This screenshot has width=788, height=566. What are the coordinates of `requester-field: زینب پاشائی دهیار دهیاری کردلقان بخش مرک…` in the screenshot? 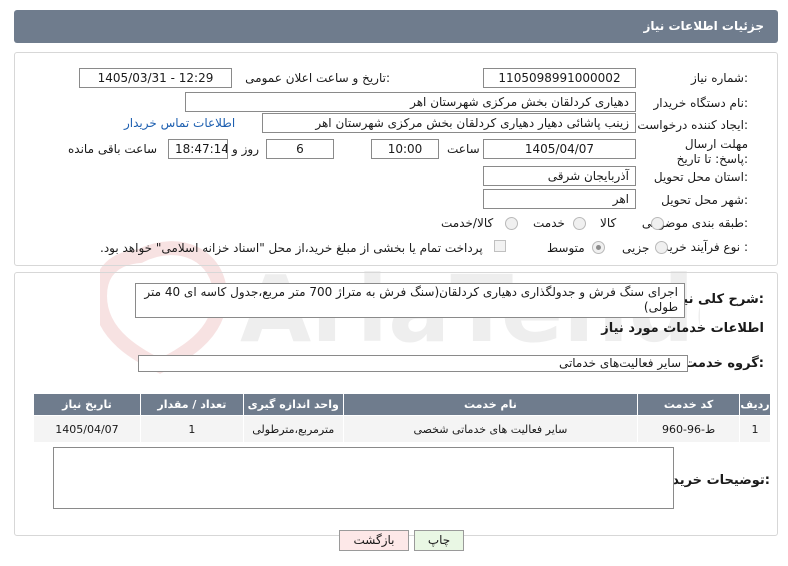 It's located at (449, 123).